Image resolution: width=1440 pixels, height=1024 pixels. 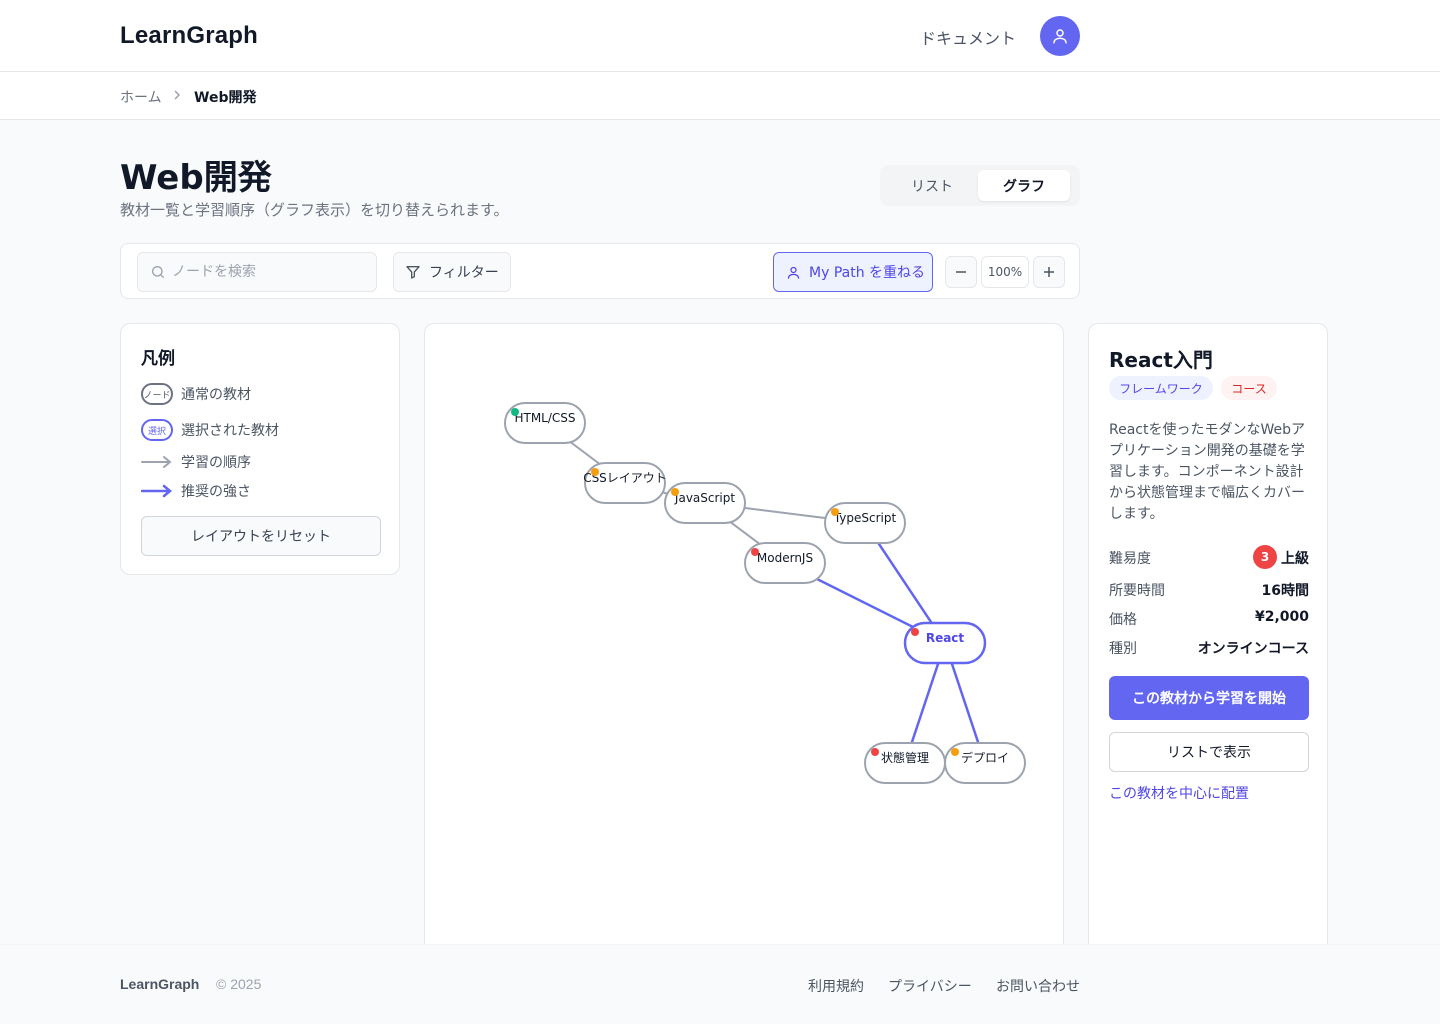 I want to click on user-avatar-button, so click(x=1060, y=36).